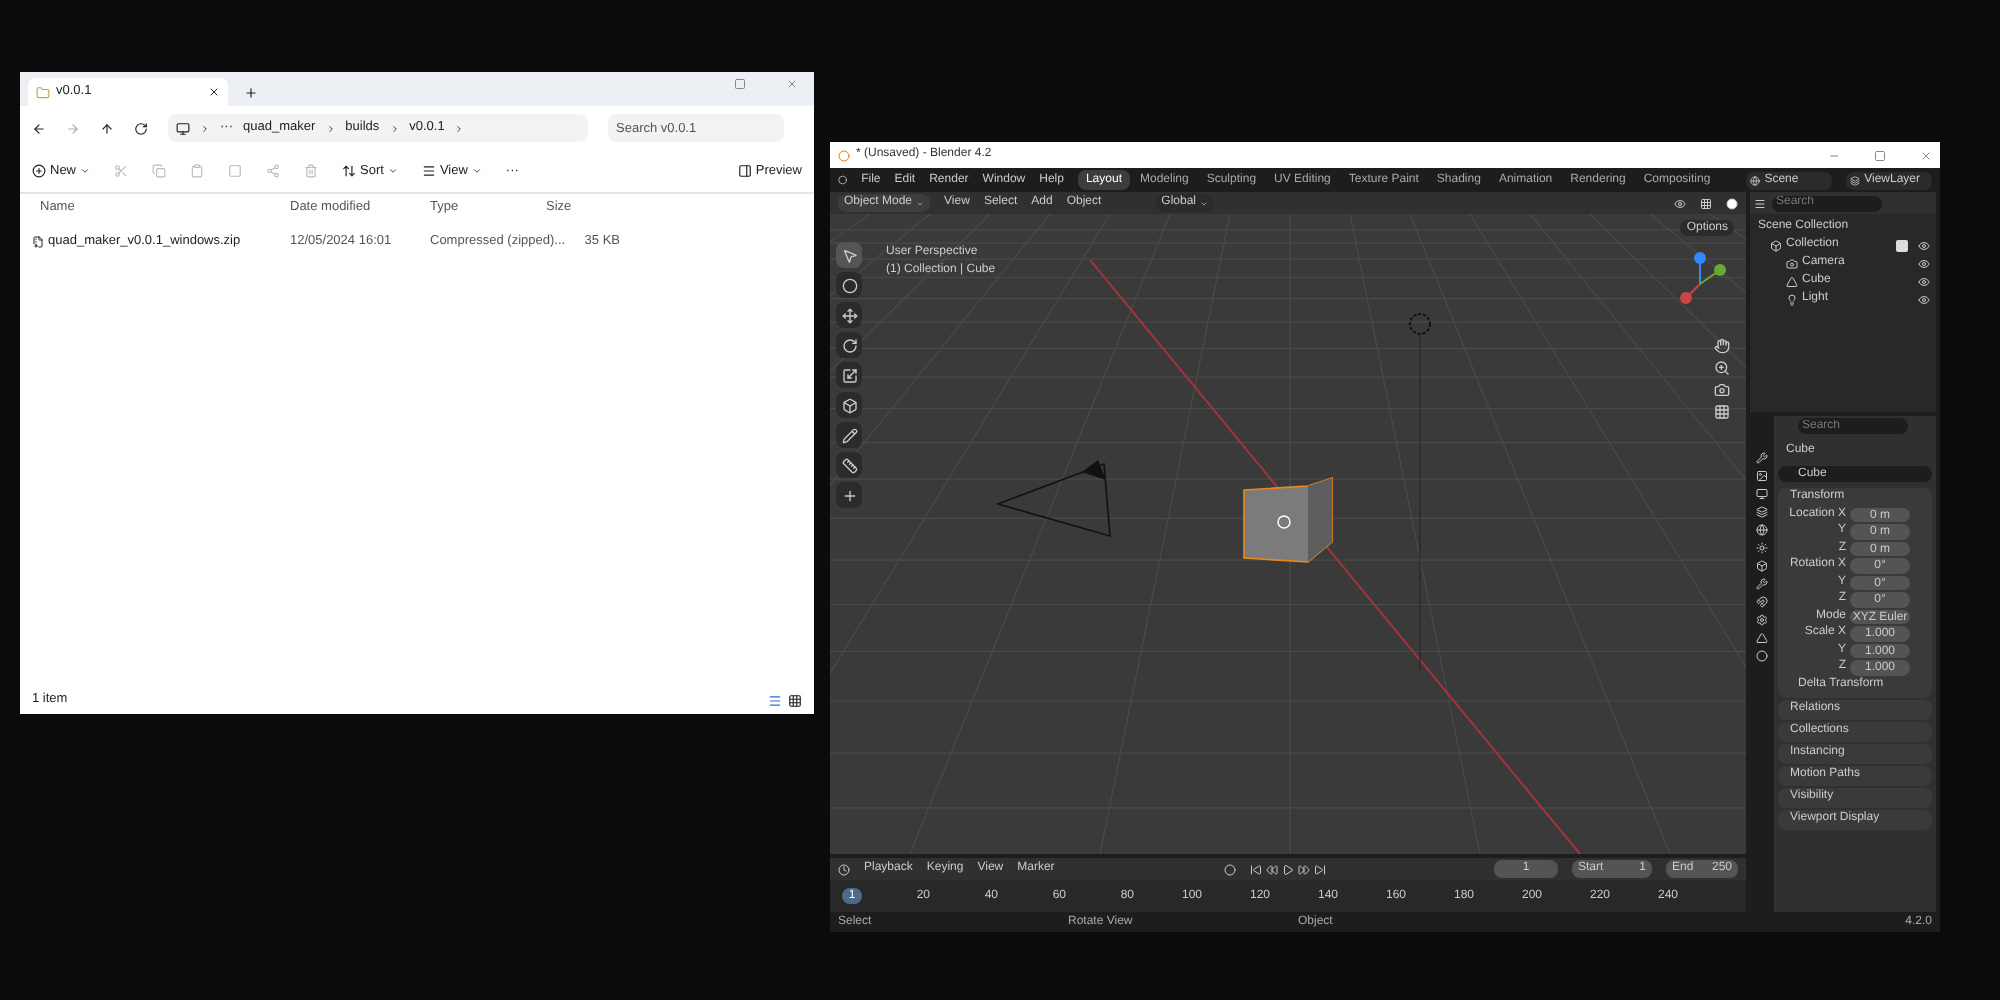 The width and height of the screenshot is (2000, 1000). I want to click on cube-drawing, so click(1288, 520).